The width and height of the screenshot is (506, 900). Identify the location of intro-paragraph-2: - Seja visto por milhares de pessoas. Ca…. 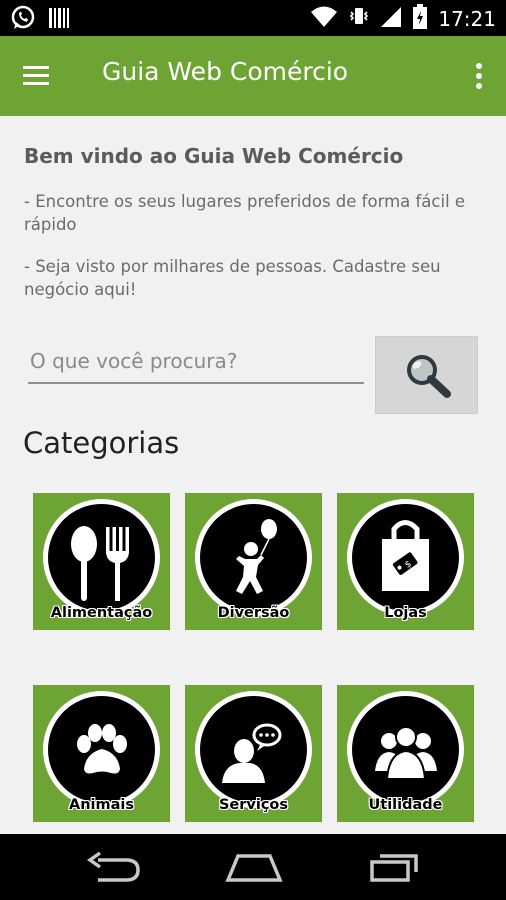
(232, 278).